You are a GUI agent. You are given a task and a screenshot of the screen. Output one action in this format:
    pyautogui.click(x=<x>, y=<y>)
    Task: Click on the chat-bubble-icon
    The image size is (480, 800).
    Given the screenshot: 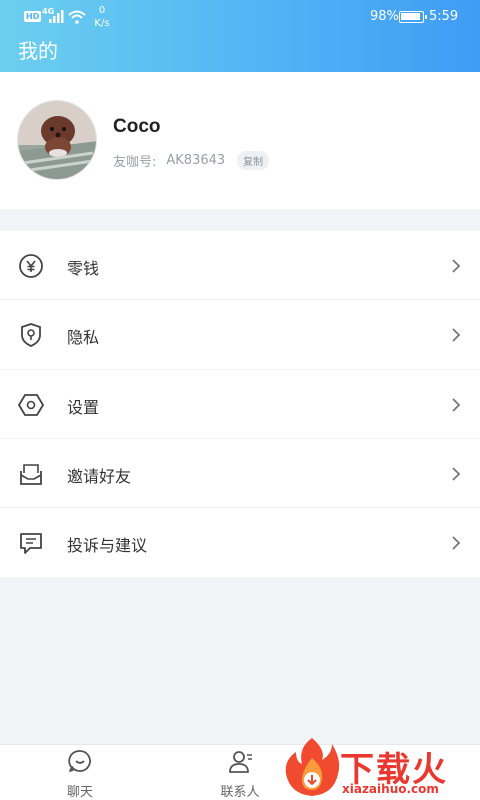 What is the action you would take?
    pyautogui.click(x=31, y=544)
    